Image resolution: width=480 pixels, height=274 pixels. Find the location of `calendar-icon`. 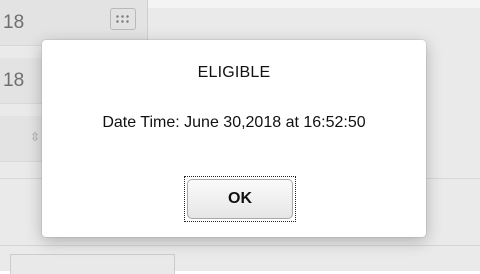

calendar-icon is located at coordinates (123, 19).